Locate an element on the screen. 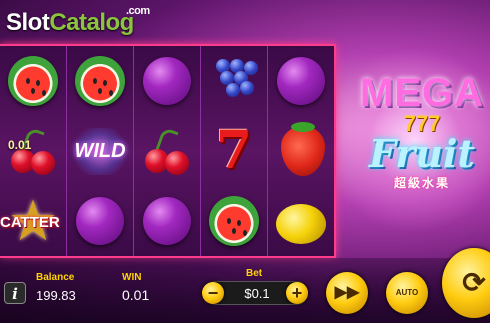  brand-domain: .com is located at coordinates (138, 11).